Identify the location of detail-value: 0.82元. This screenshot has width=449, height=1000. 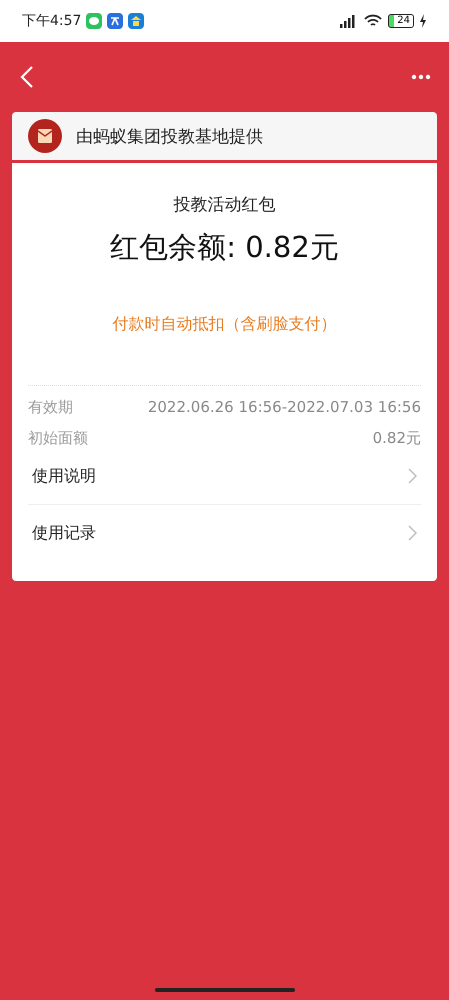
(396, 438).